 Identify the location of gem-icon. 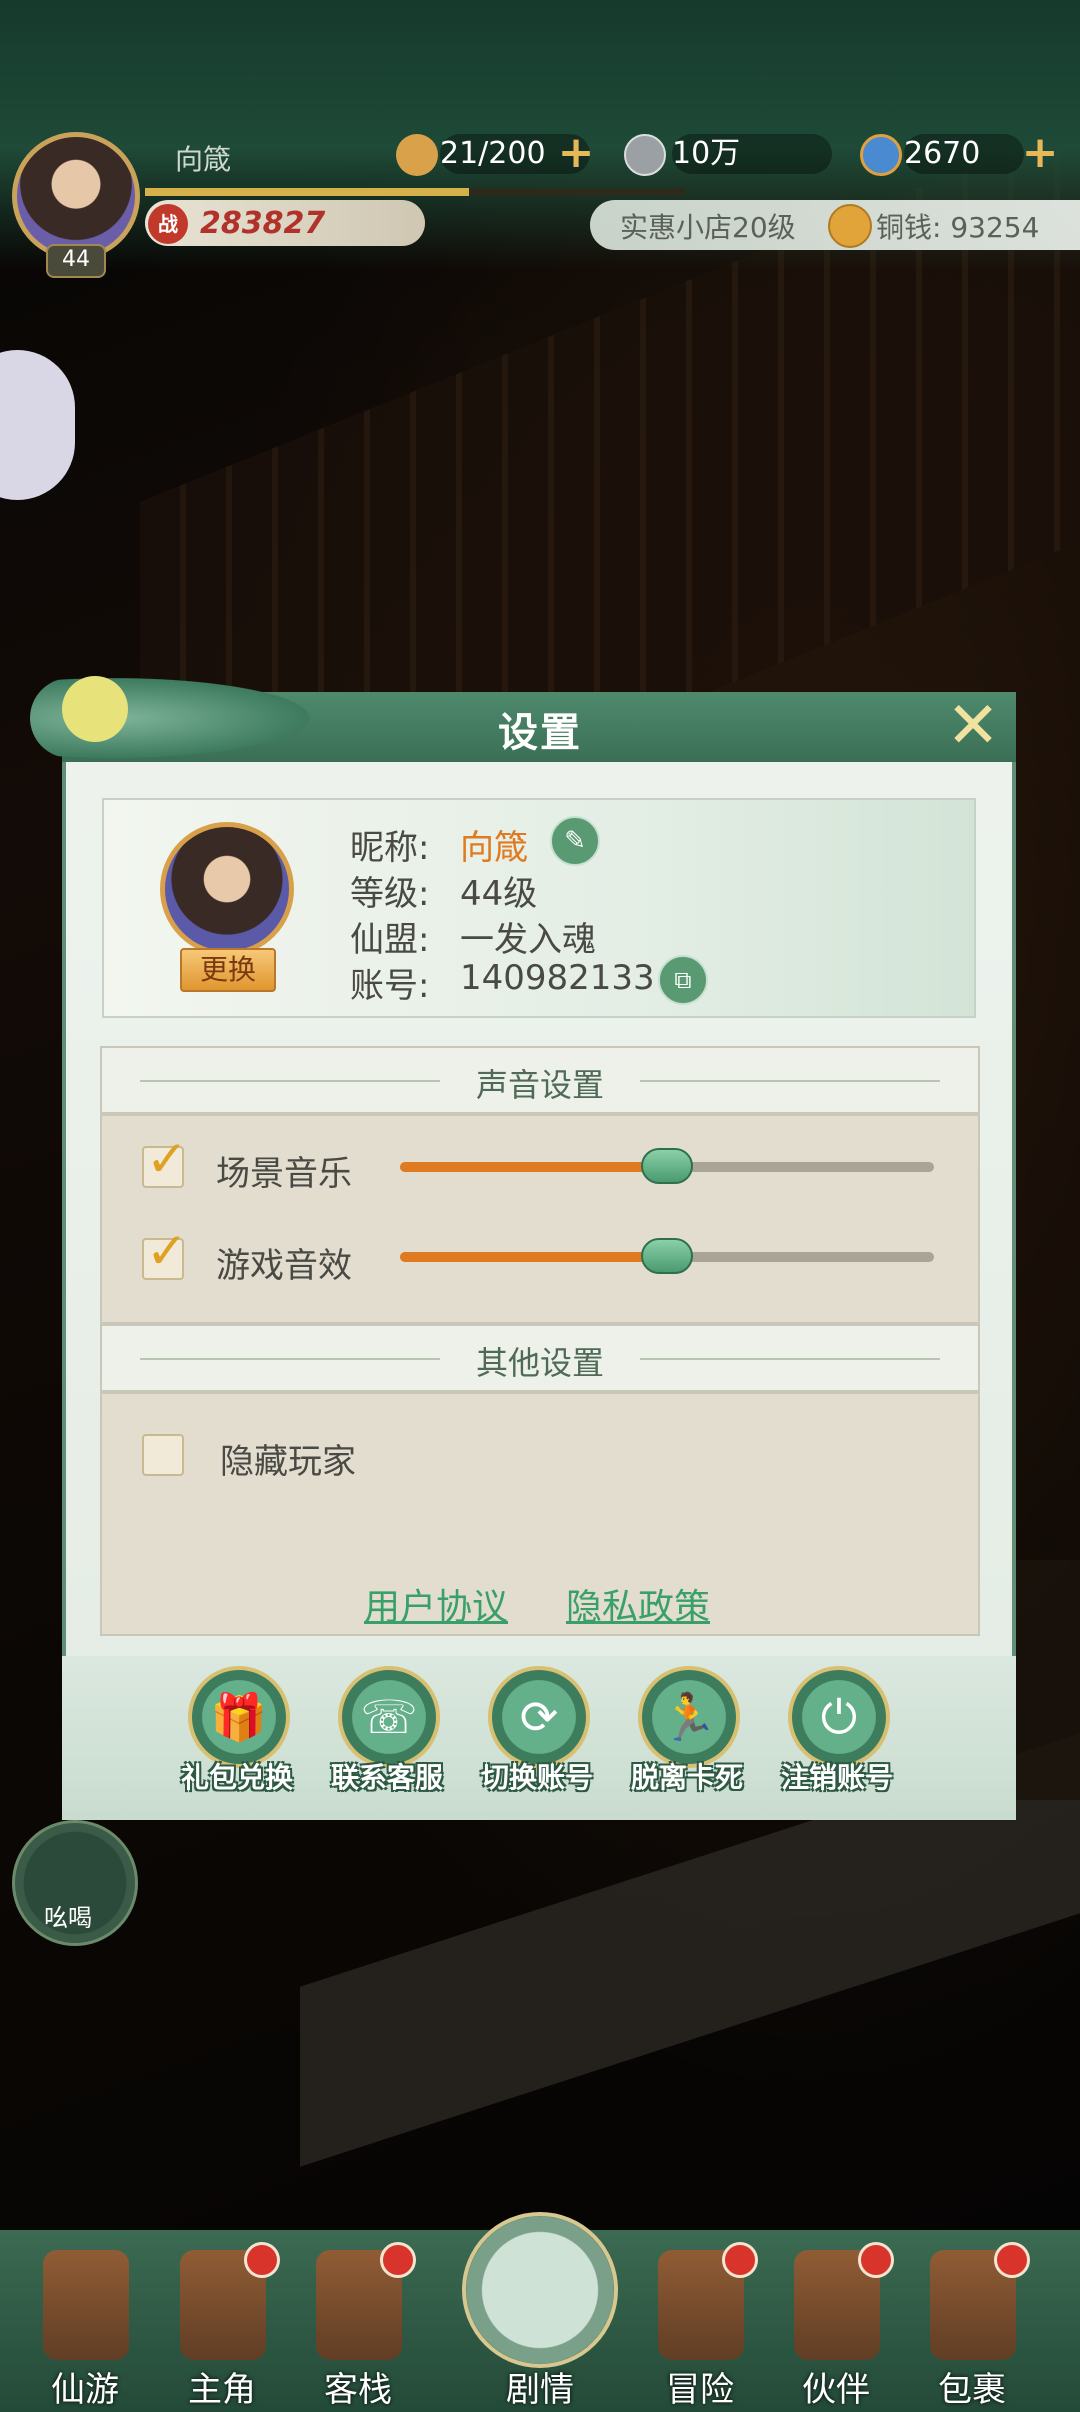
(881, 155).